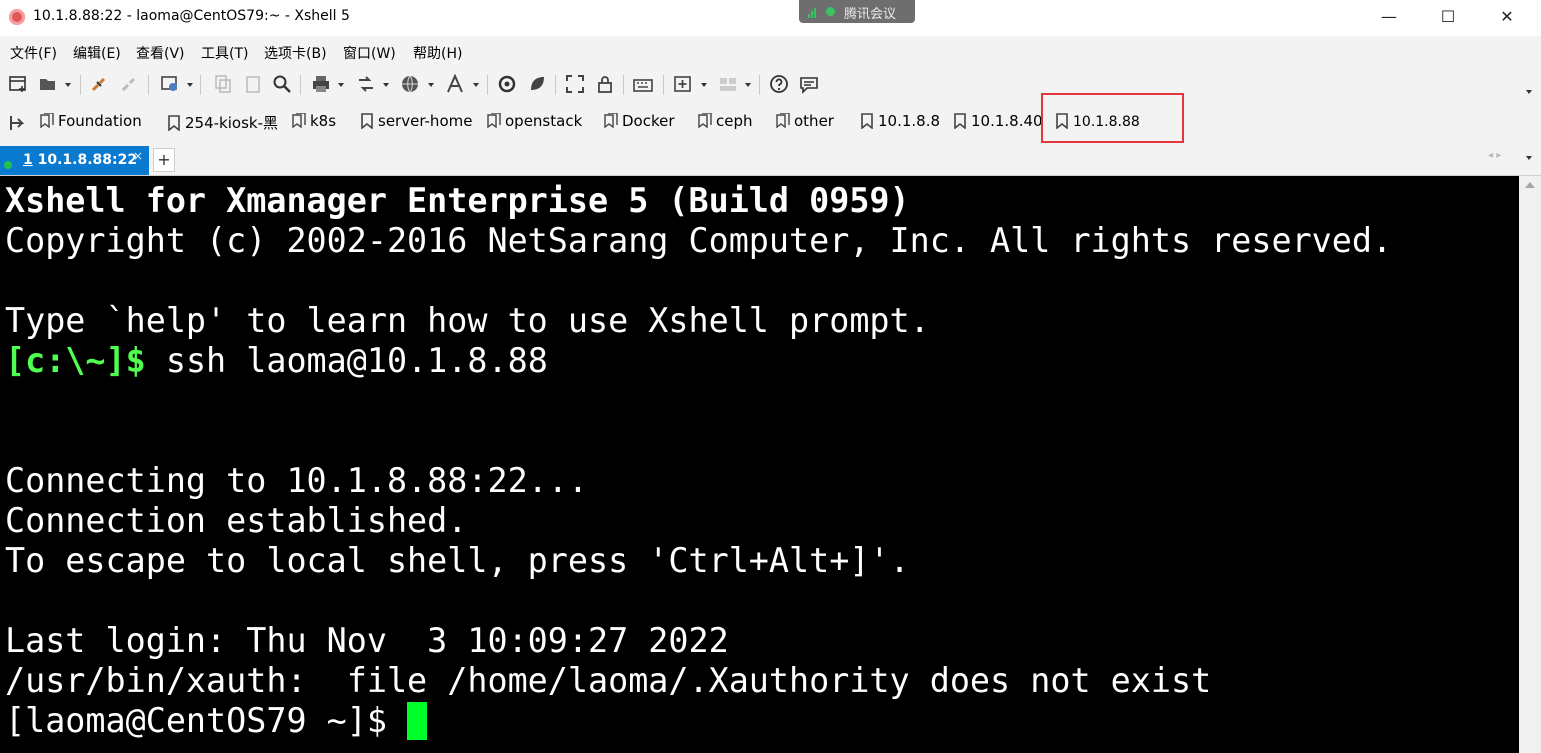 Image resolution: width=1541 pixels, height=753 pixels. I want to click on globe-icon, so click(410, 84).